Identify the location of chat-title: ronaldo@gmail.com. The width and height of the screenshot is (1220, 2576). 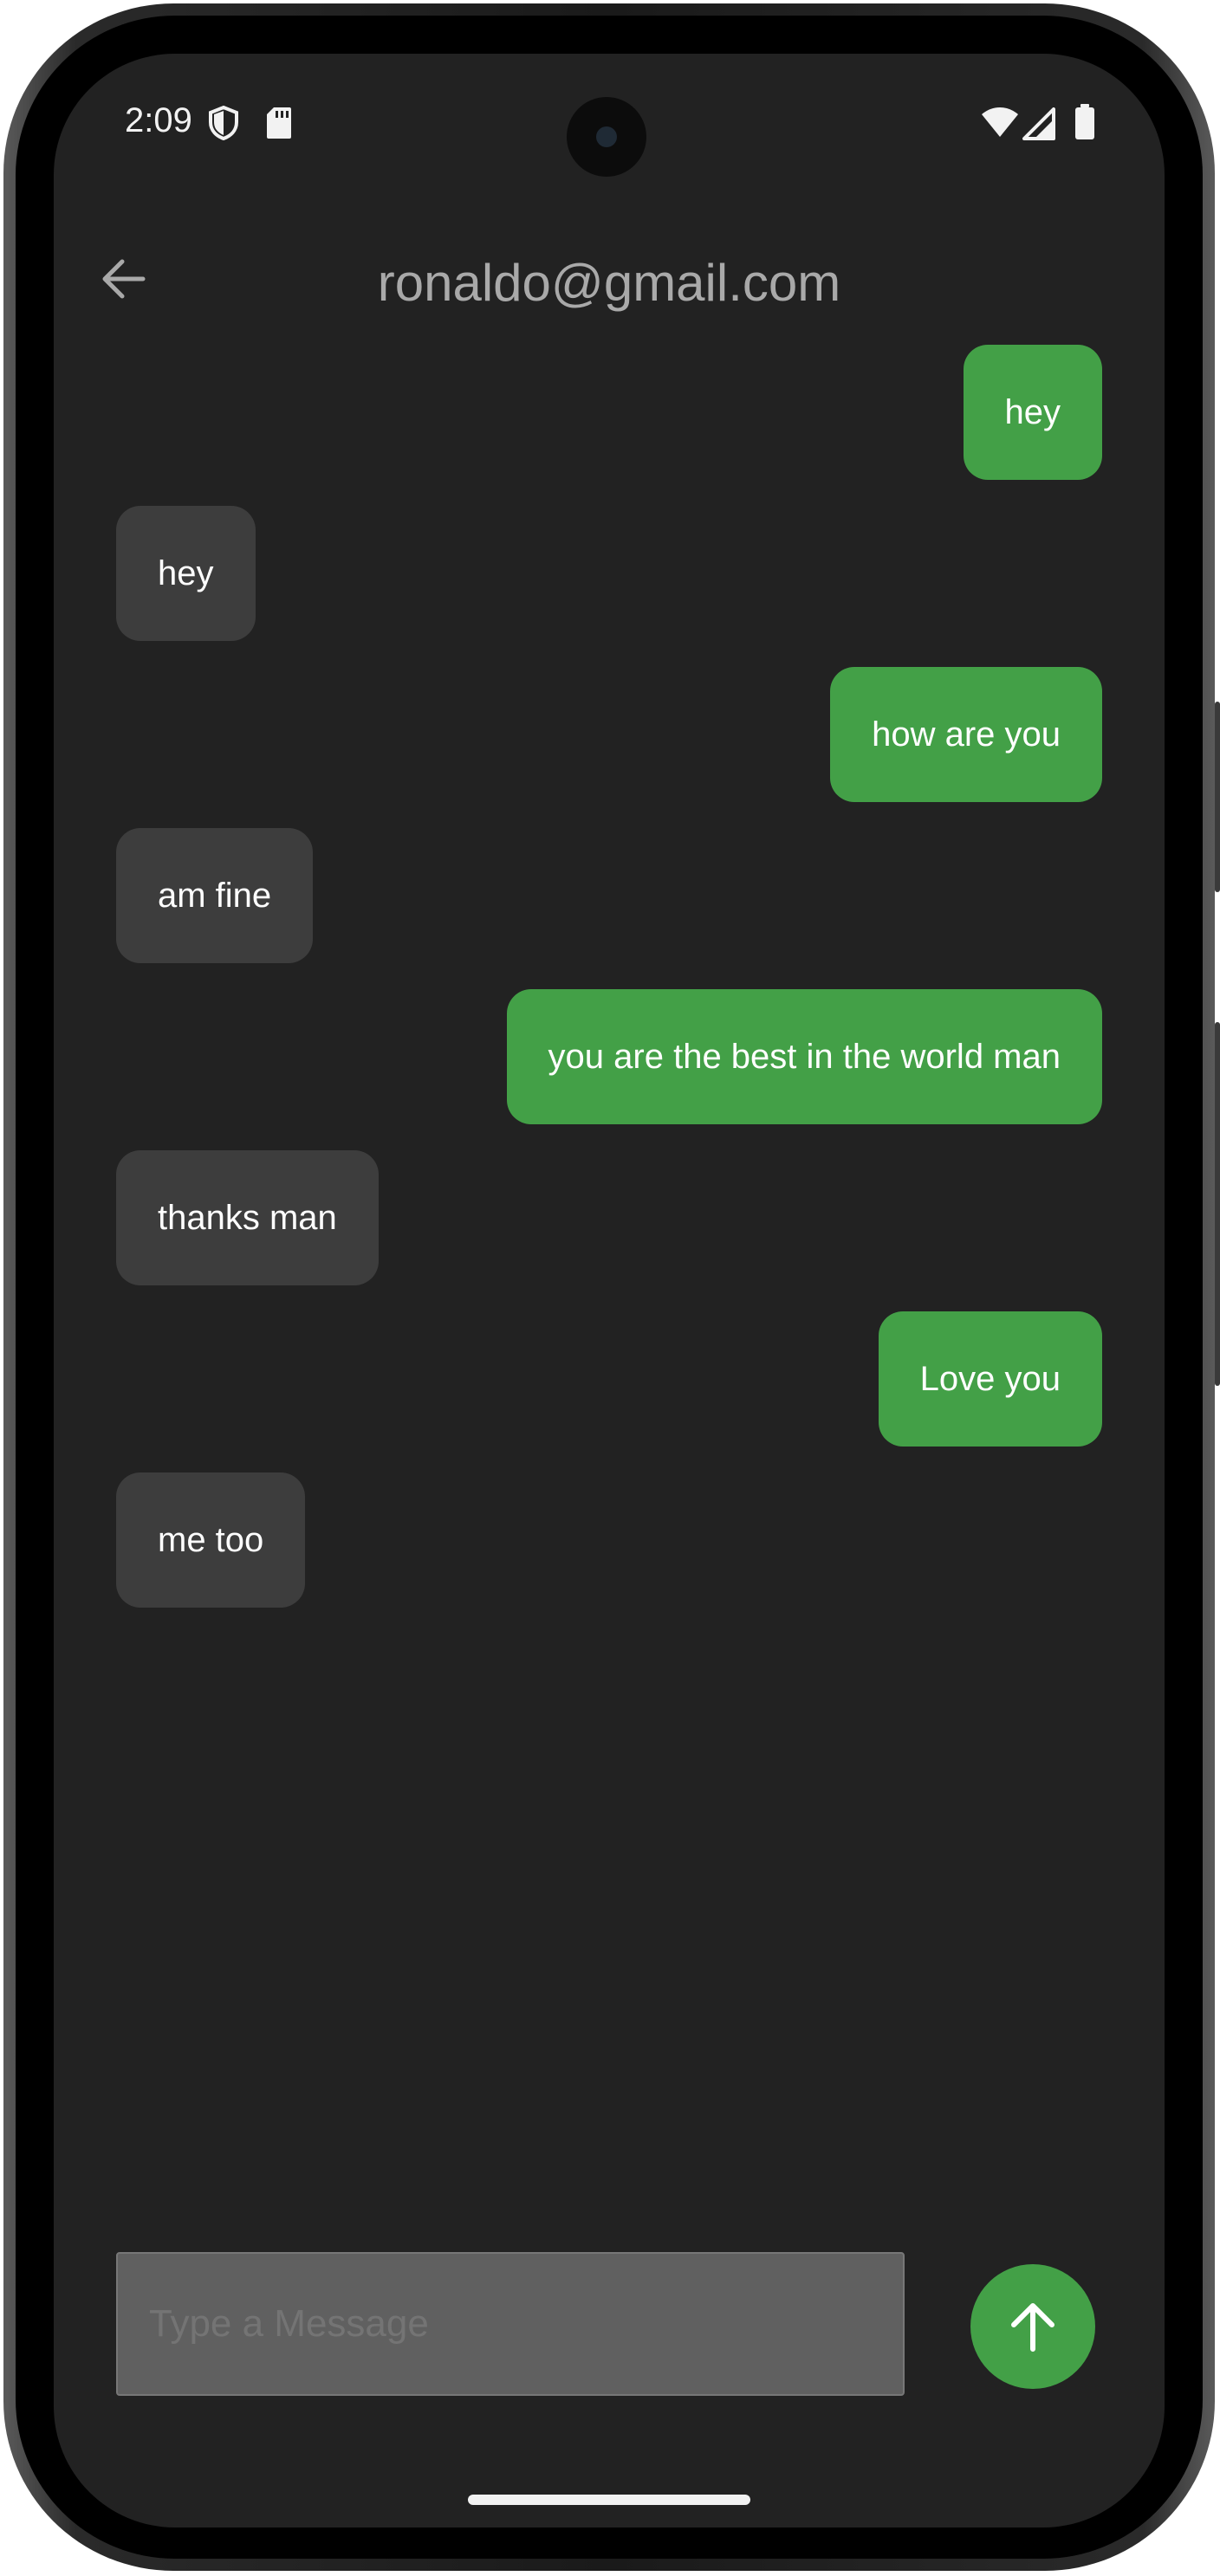
(609, 283).